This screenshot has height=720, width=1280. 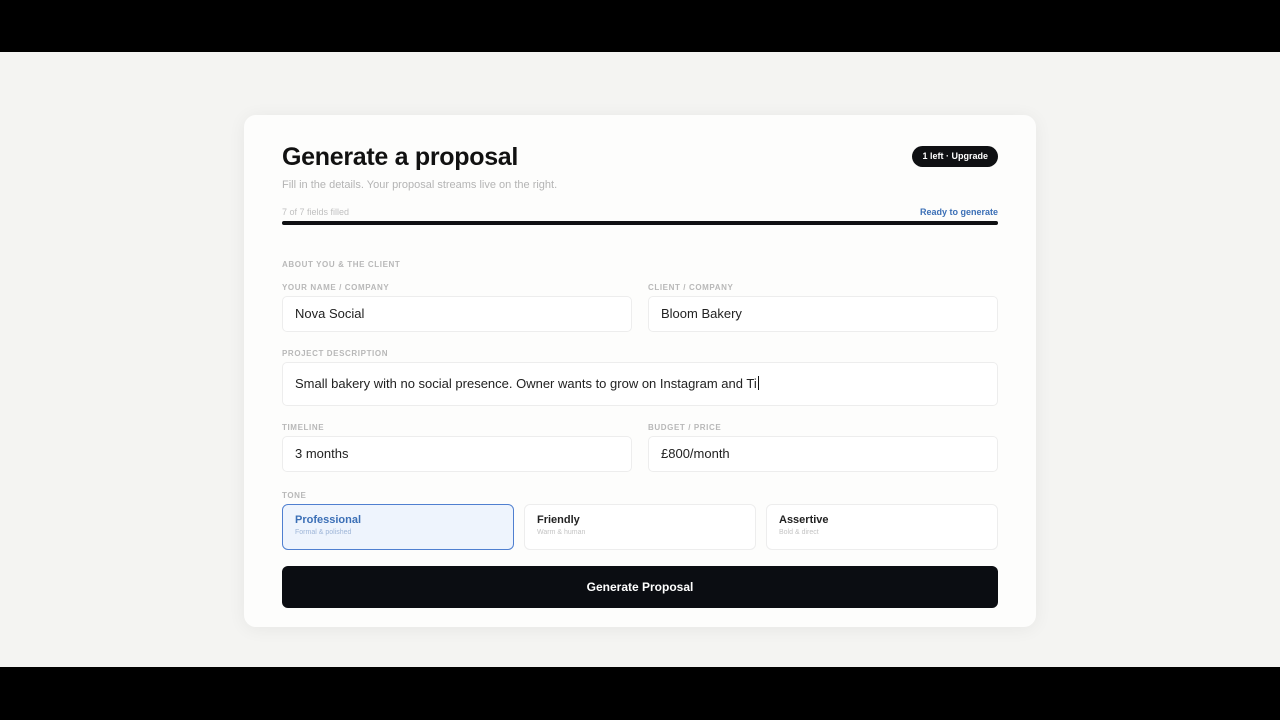 What do you see at coordinates (640, 527) in the screenshot?
I see `tone-option-friendly: Friendly Warm & human` at bounding box center [640, 527].